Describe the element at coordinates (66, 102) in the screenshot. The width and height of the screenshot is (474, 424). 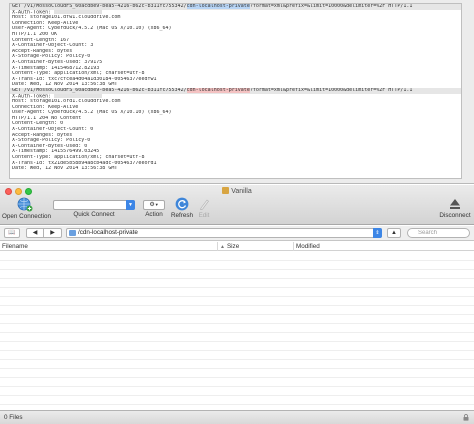
I see `transcript-text: Host: storage101.ord1.clouddrive.com` at that location.